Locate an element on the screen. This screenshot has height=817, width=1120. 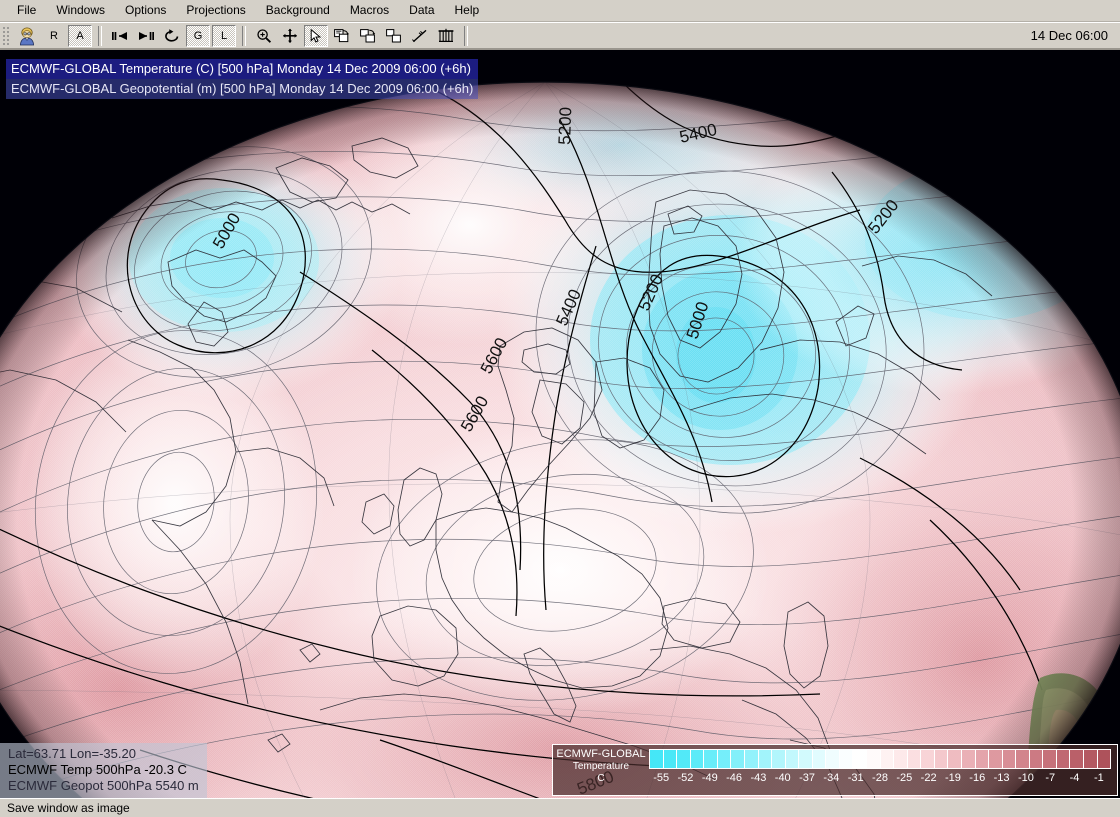
forecast-time-display: 14 Dec 06:00 is located at coordinates (1069, 35).